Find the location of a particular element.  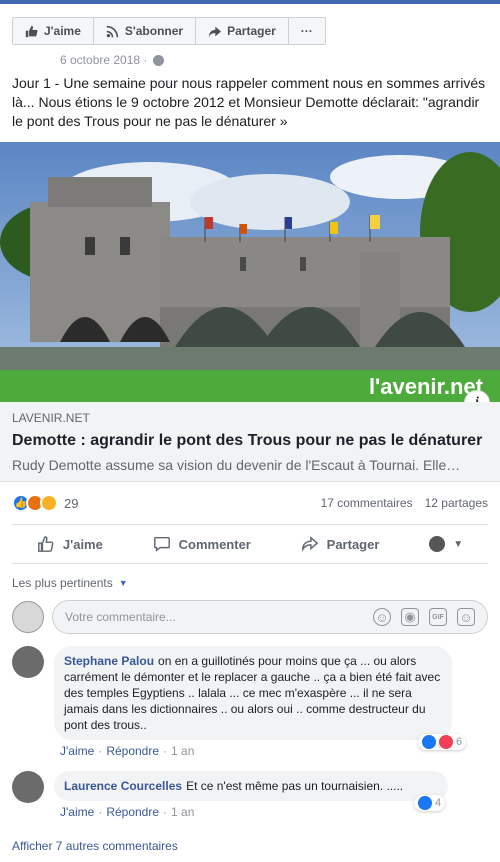

comment-sort-selector: Les plus pertinents ▼ is located at coordinates (70, 583).